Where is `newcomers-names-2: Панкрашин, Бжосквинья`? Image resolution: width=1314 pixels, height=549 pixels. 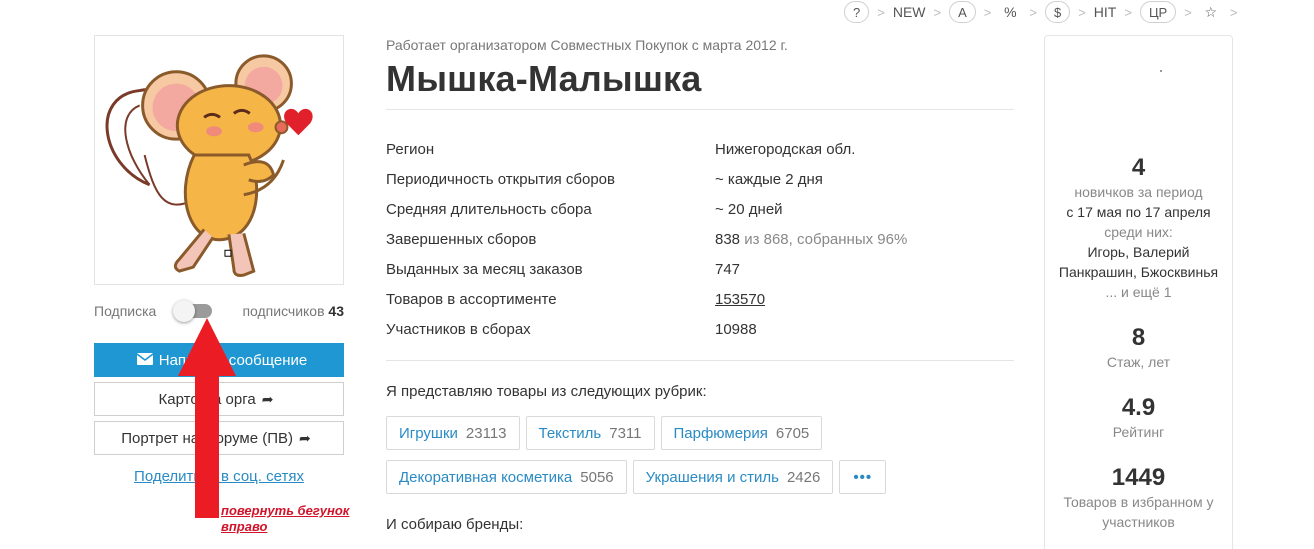 newcomers-names-2: Панкрашин, Бжосквинья is located at coordinates (1138, 272).